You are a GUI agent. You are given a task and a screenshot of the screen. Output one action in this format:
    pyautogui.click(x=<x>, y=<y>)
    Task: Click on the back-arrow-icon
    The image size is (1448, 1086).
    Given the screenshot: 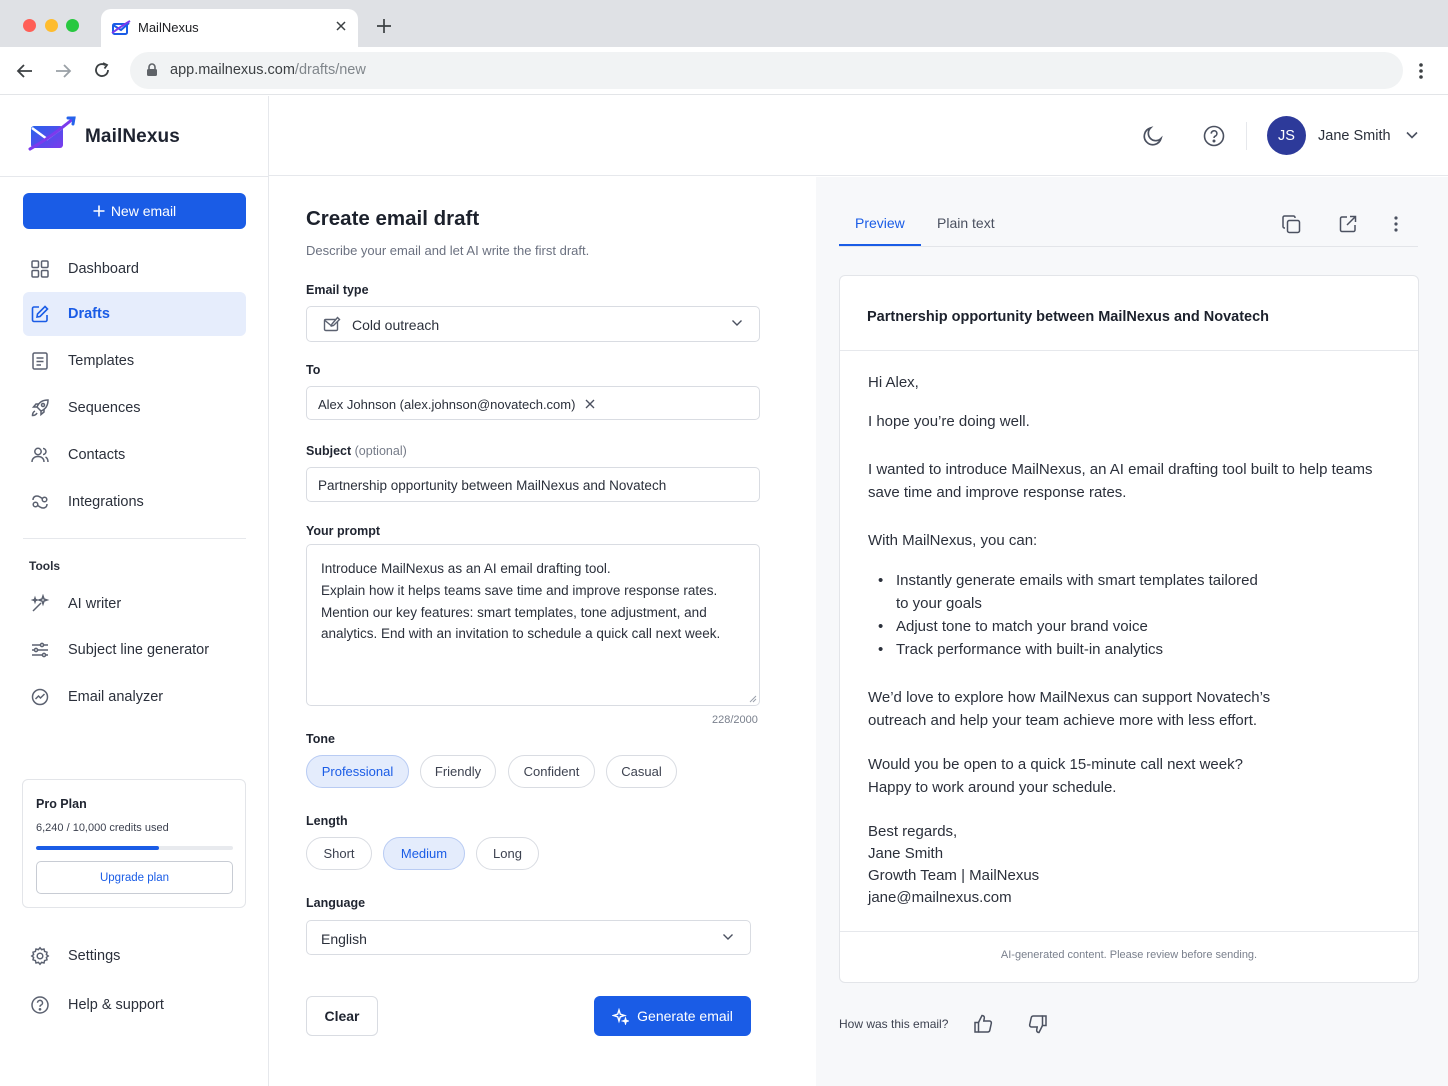 What is the action you would take?
    pyautogui.click(x=25, y=71)
    